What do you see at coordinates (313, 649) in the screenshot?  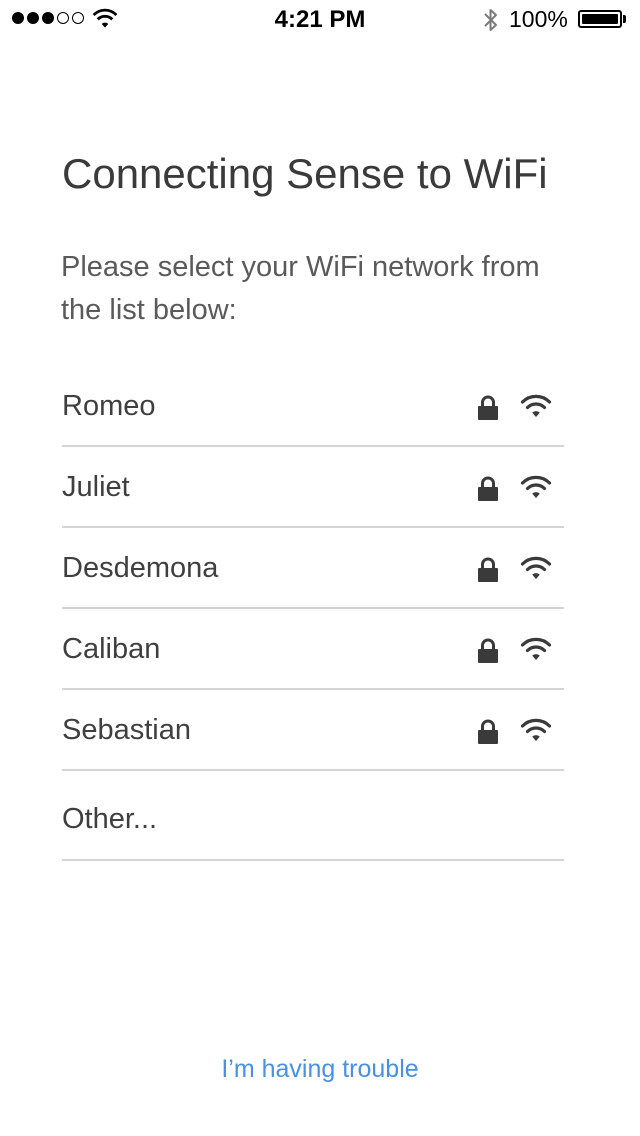 I see `network-row-caliban: Caliban` at bounding box center [313, 649].